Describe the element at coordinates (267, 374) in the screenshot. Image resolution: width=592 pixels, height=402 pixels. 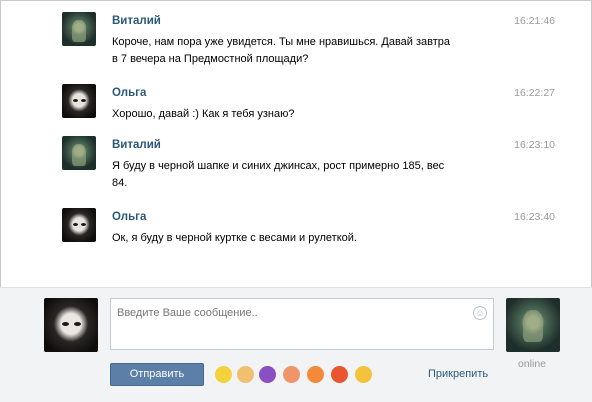
I see `devil-emoji-icon` at that location.